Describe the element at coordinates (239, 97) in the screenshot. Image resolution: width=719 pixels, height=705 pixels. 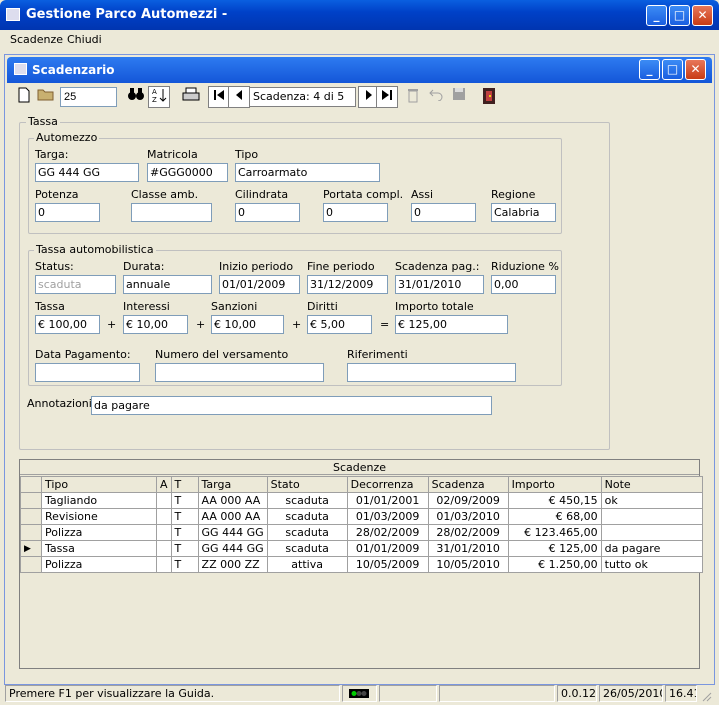
I see `prev-record-icon` at that location.